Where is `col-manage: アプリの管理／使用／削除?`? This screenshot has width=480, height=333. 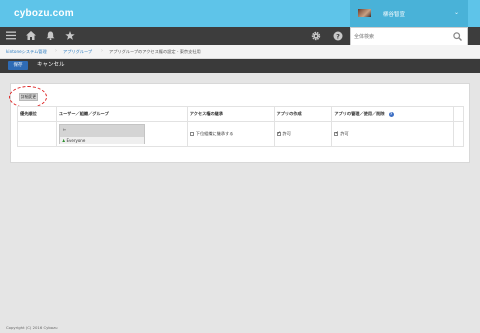
col-manage: アプリの管理／使用／削除? is located at coordinates (392, 114).